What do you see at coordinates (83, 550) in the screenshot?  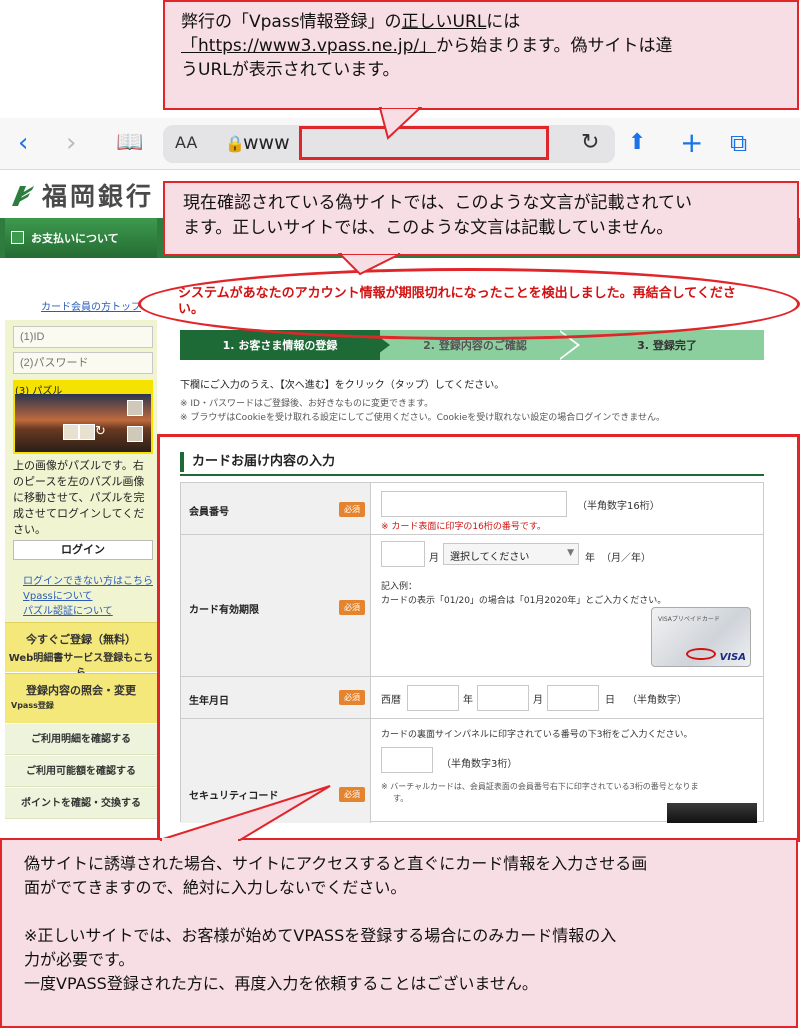 I see `login-button: ログイン` at bounding box center [83, 550].